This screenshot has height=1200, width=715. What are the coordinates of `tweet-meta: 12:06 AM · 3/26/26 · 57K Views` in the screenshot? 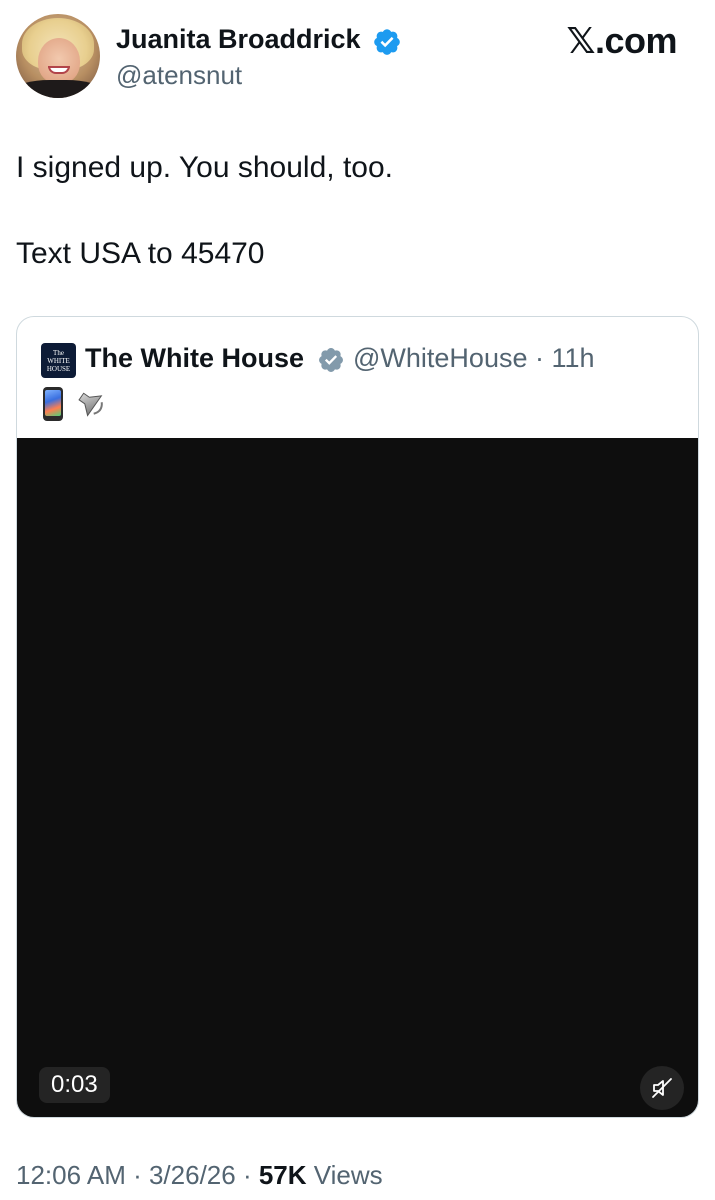 It's located at (199, 1175).